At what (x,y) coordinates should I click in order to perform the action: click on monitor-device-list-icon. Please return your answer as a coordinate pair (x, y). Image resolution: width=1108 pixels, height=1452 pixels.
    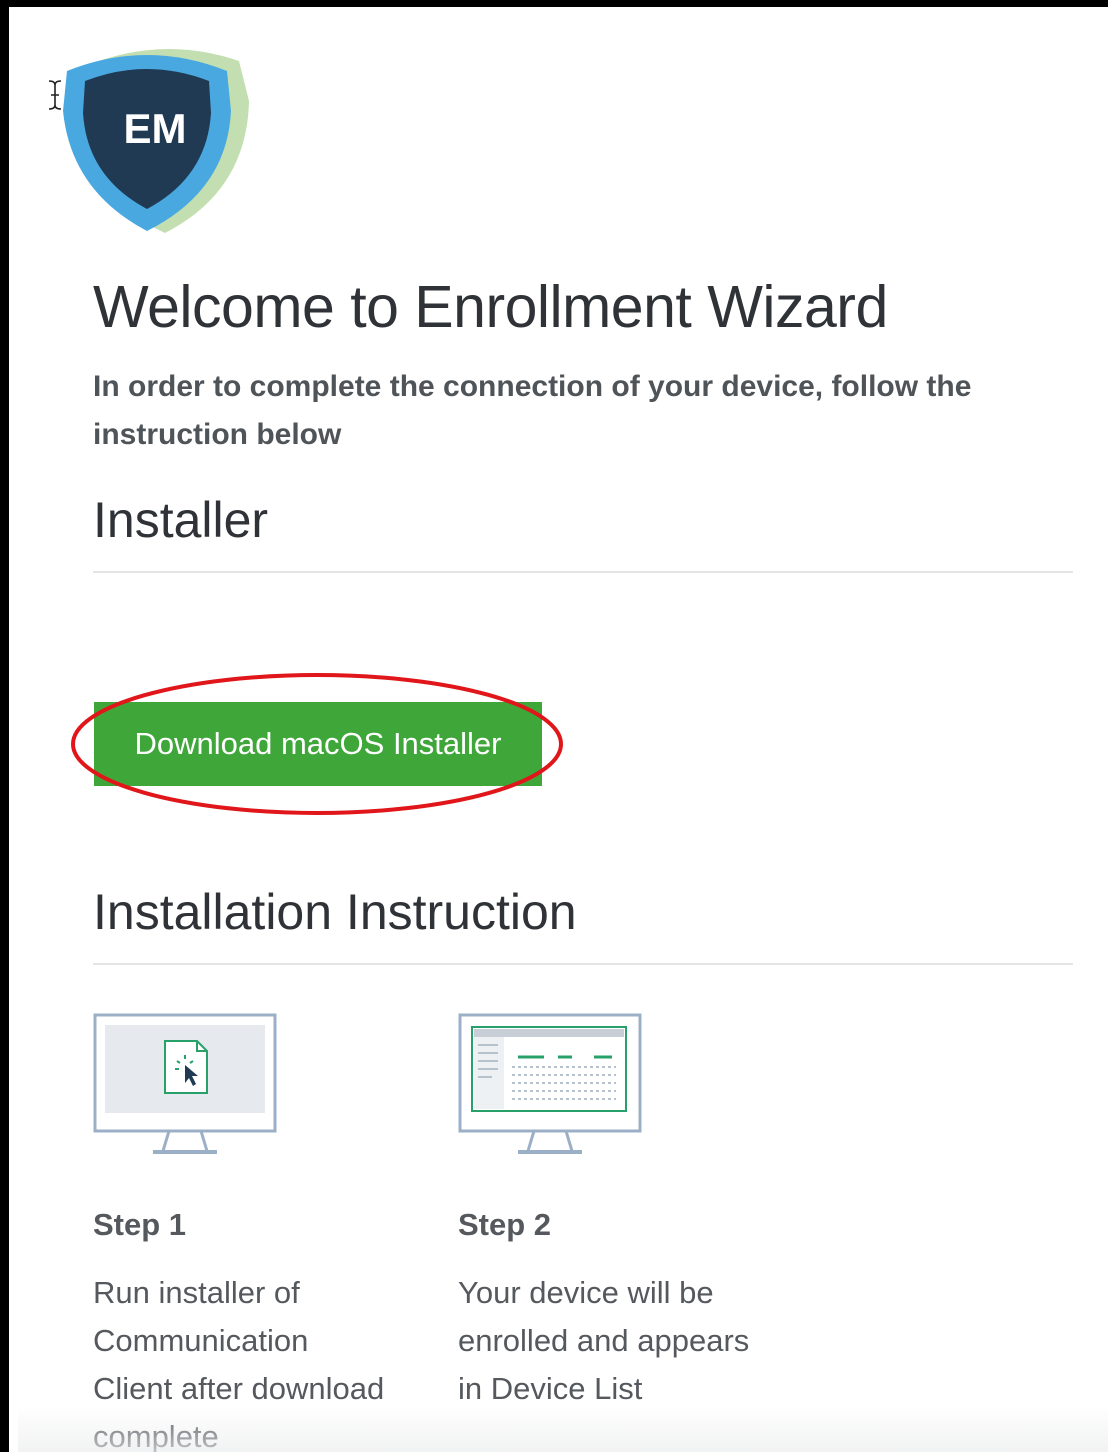
    Looking at the image, I should click on (550, 1083).